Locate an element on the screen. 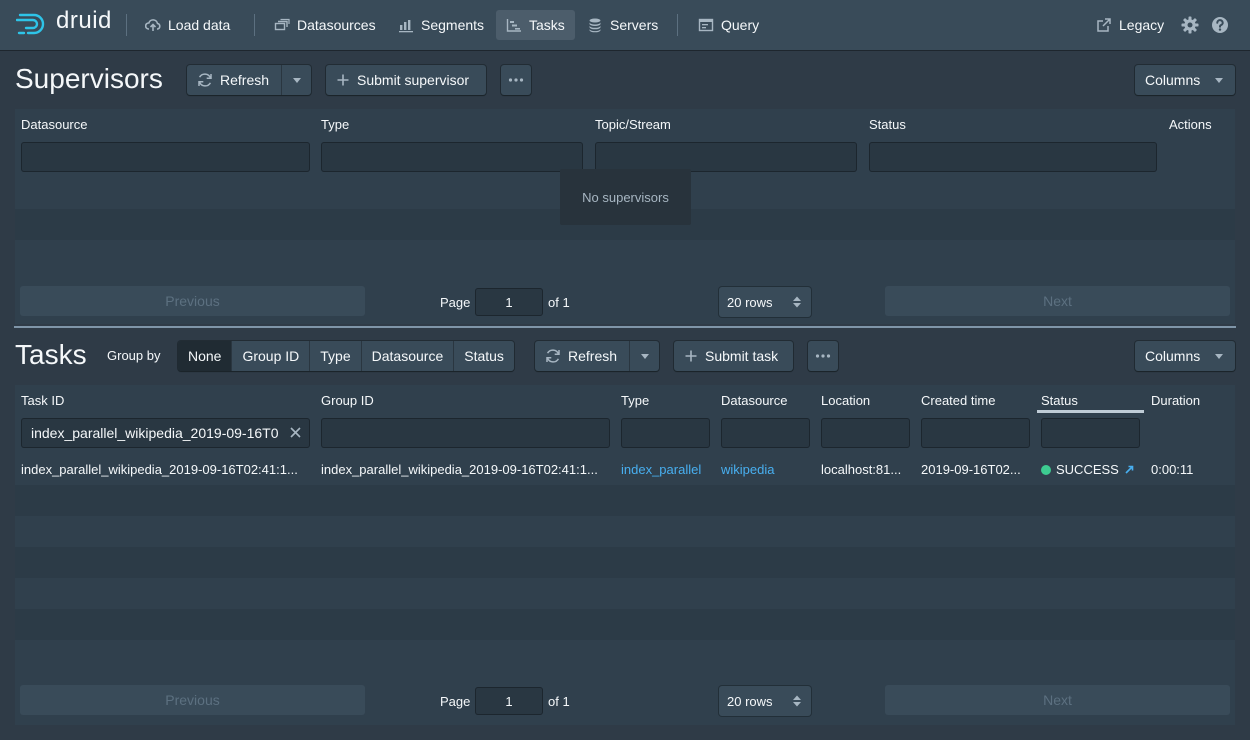 Image resolution: width=1250 pixels, height=740 pixels. supervisors-refresh-dropdown is located at coordinates (296, 80).